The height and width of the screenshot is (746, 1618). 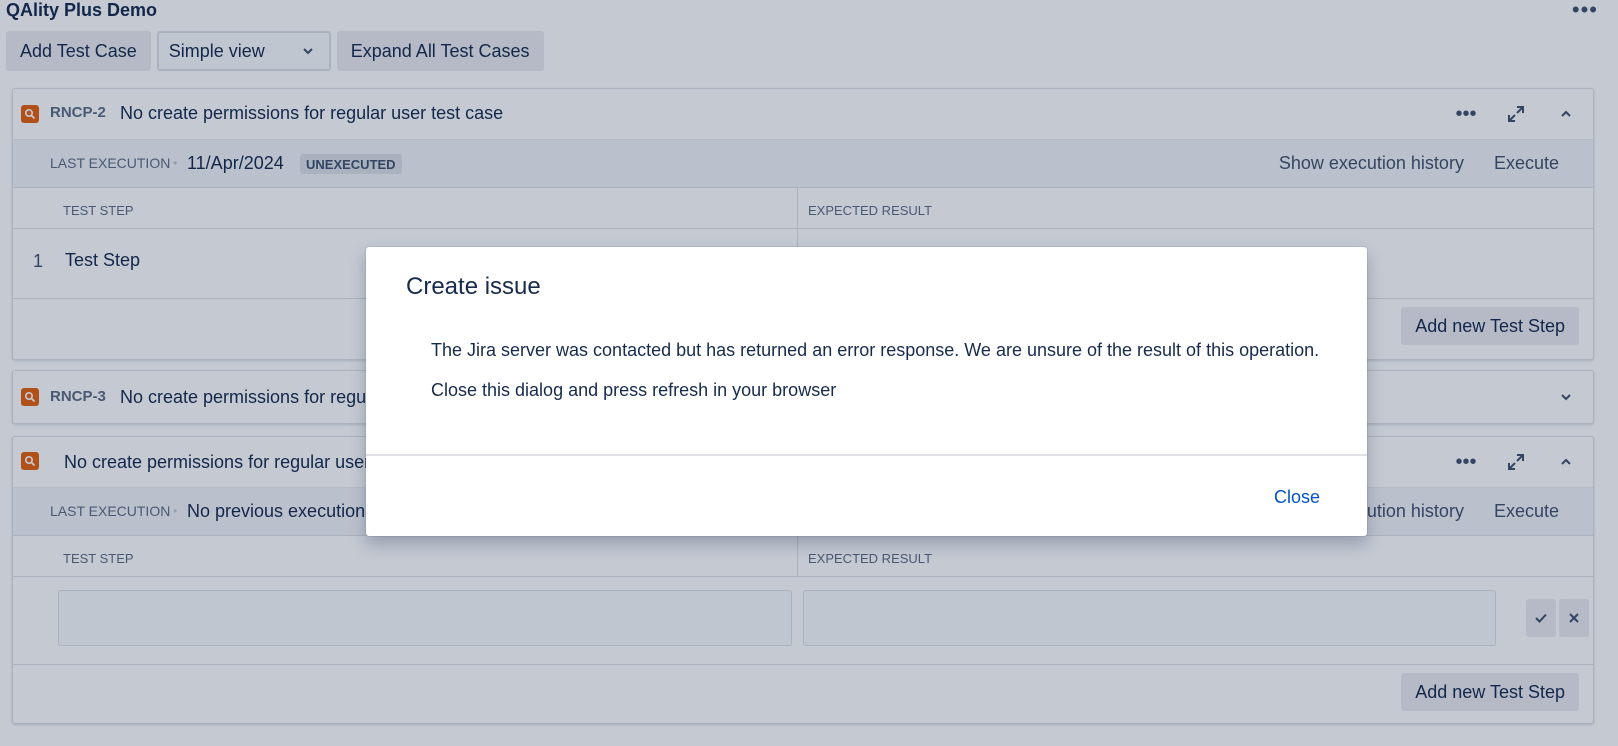 I want to click on dialog-divider, so click(x=866, y=455).